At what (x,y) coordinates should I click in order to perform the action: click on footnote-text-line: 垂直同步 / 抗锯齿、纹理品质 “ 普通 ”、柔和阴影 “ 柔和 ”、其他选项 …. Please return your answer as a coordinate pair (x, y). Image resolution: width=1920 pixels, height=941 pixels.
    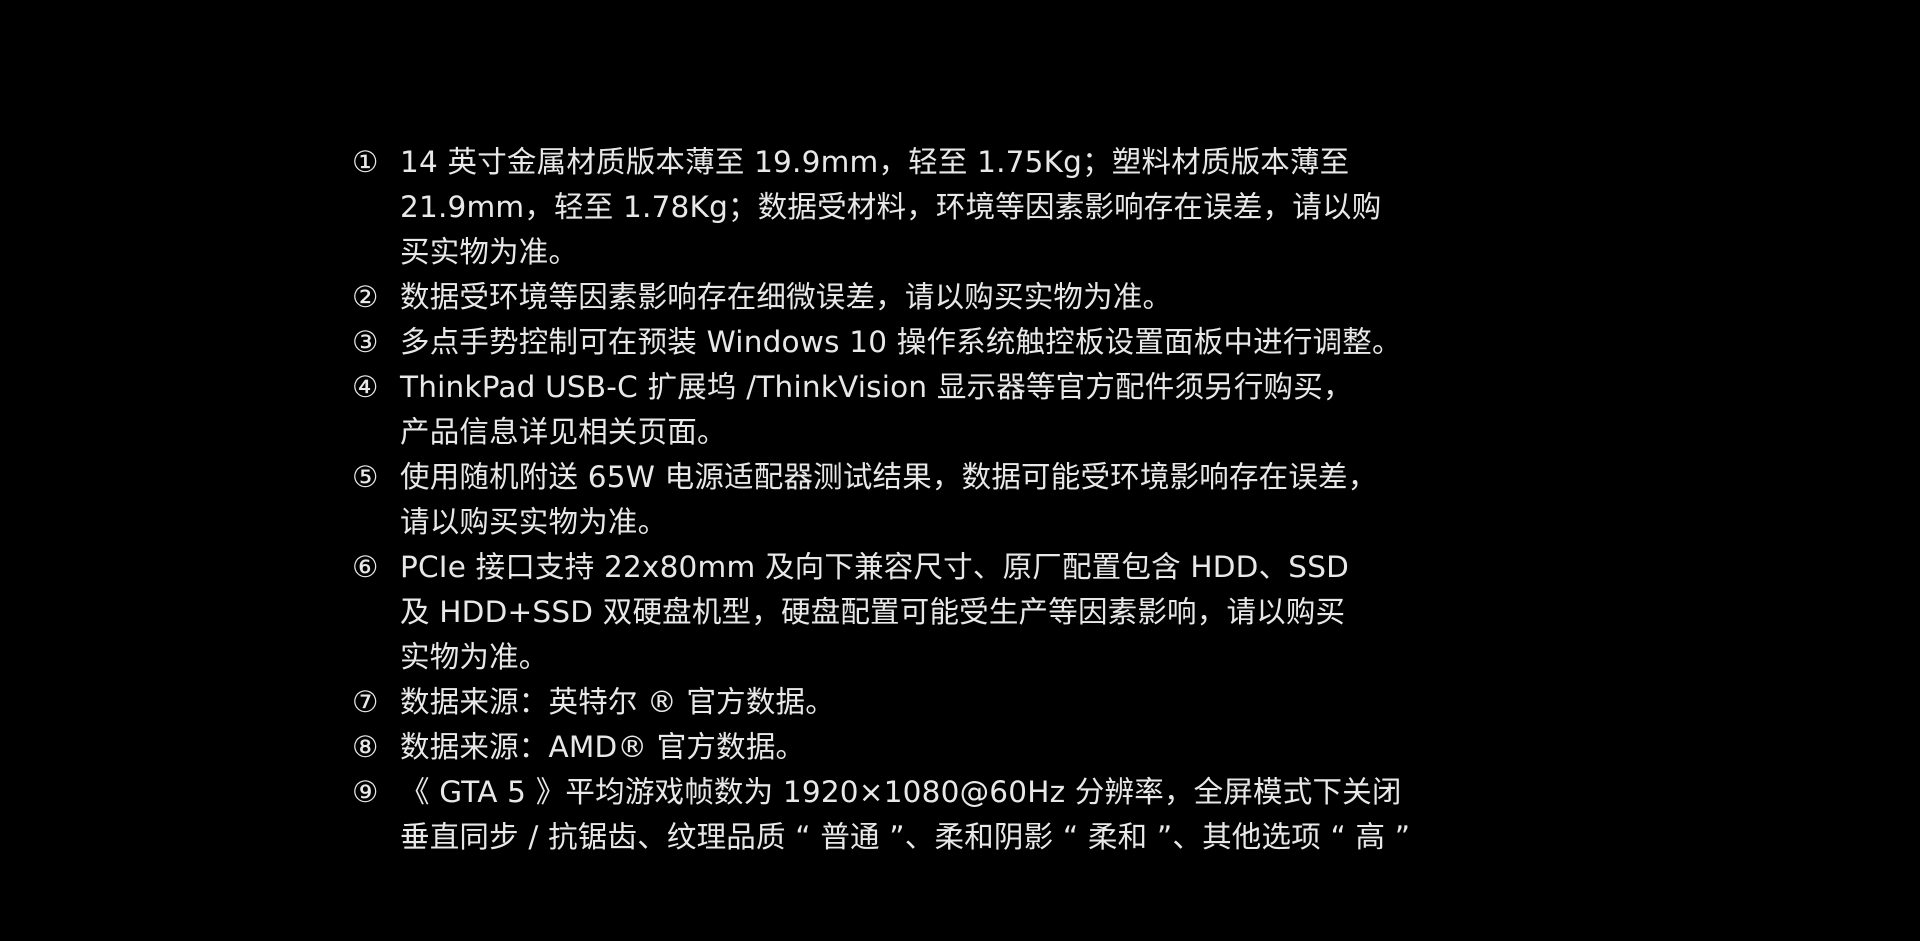
    Looking at the image, I should click on (905, 837).